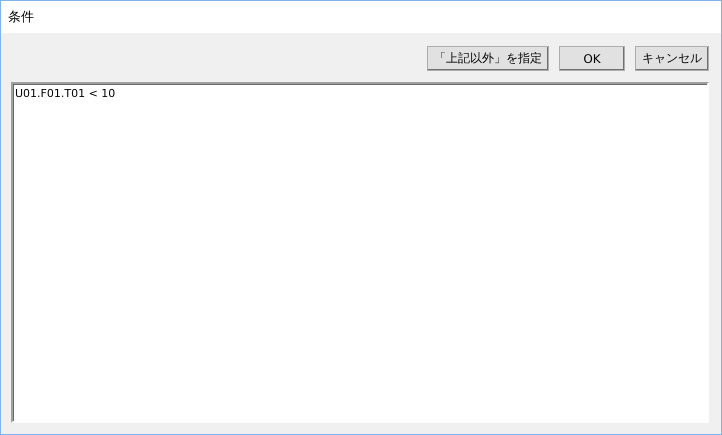 The width and height of the screenshot is (722, 435). I want to click on dialog-button: 「上記以外」を指定, so click(488, 58).